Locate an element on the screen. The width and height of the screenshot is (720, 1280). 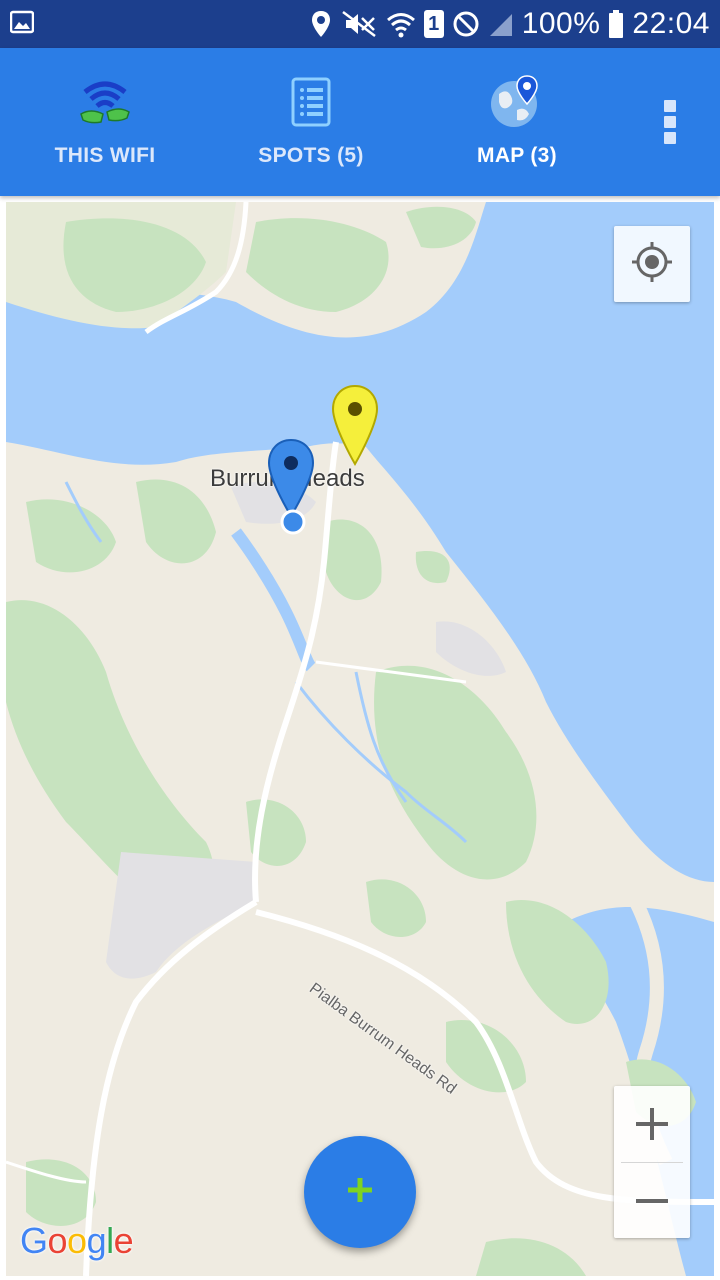
add-spot-button is located at coordinates (360, 1192).